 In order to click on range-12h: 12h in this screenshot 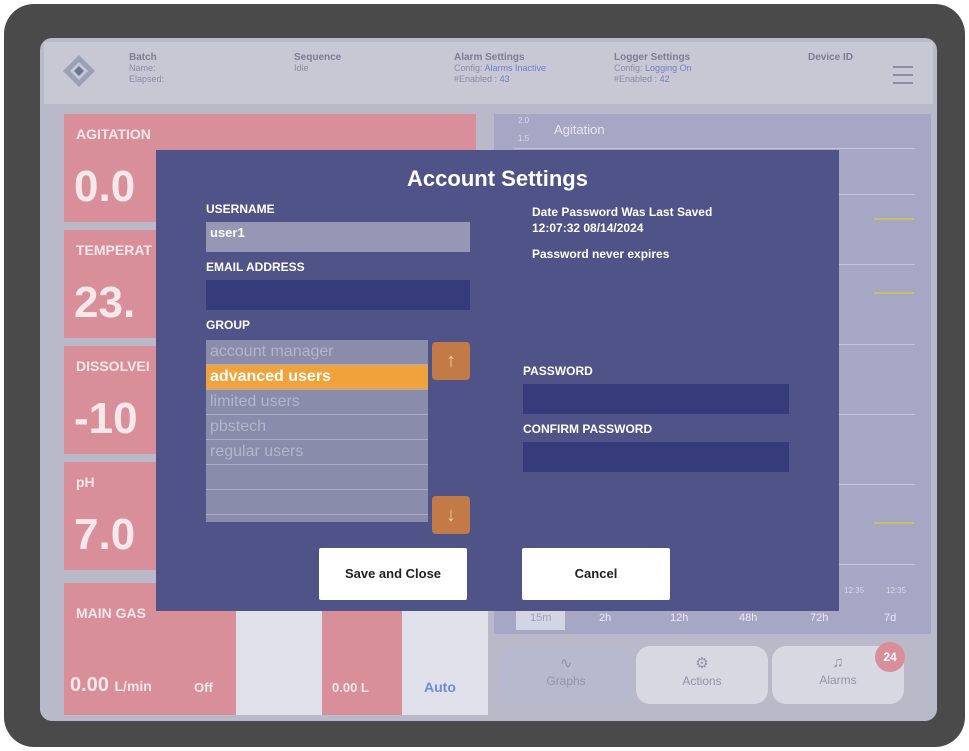, I will do `click(679, 618)`.